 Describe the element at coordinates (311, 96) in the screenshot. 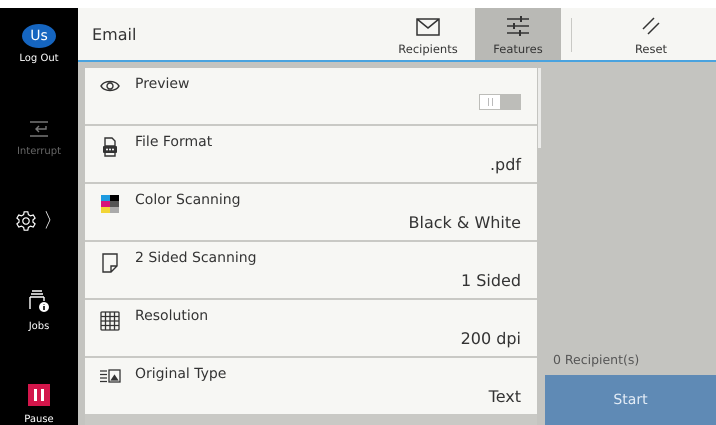

I see `feature-row: Preview` at that location.